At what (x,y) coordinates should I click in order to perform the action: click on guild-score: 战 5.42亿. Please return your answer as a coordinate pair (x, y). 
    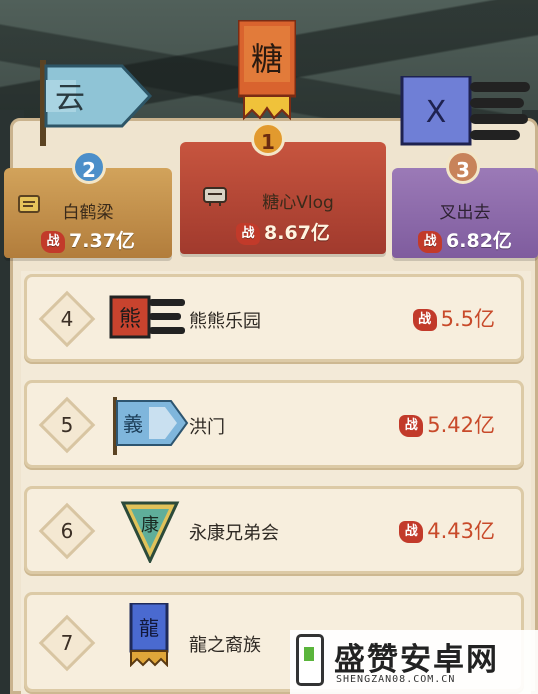
    Looking at the image, I should click on (447, 424).